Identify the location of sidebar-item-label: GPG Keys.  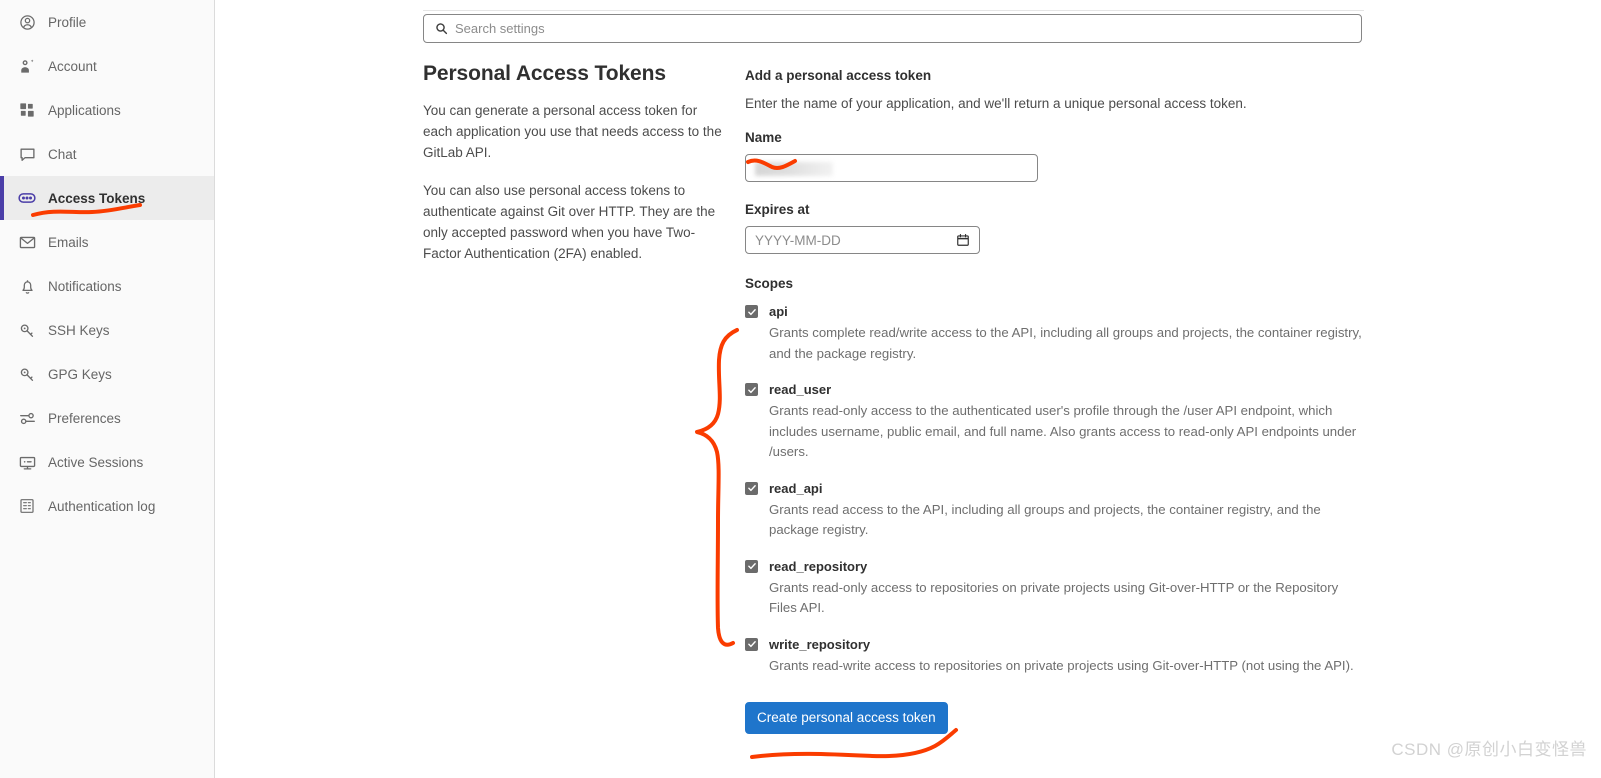
(80, 374).